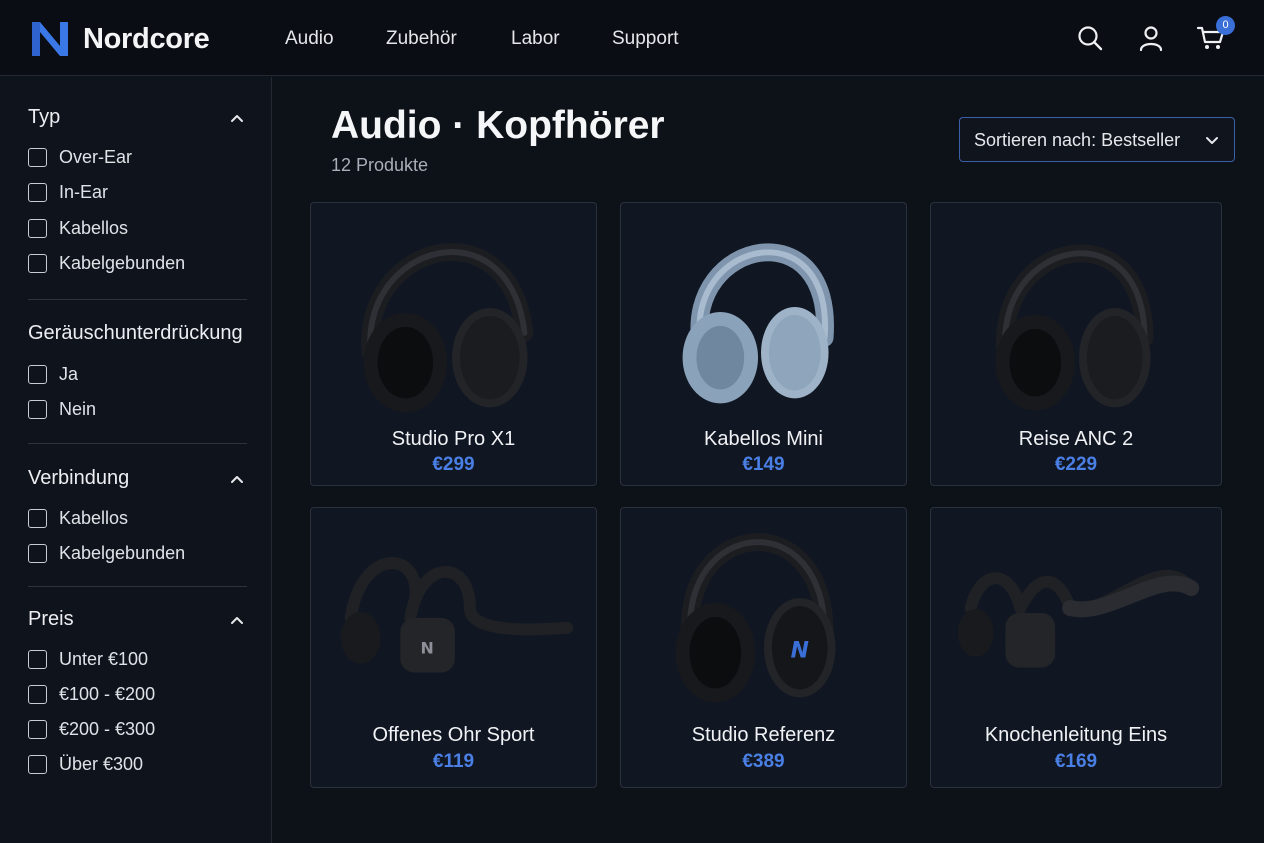  I want to click on product-price: €119, so click(453, 761).